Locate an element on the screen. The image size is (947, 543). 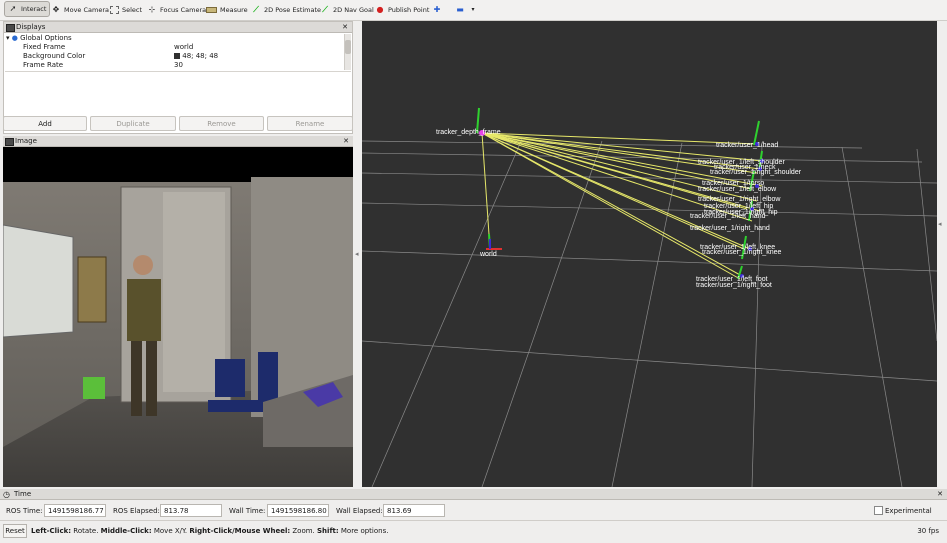
time-title-bar: ◷ Time ✕ is located at coordinates (473, 494).